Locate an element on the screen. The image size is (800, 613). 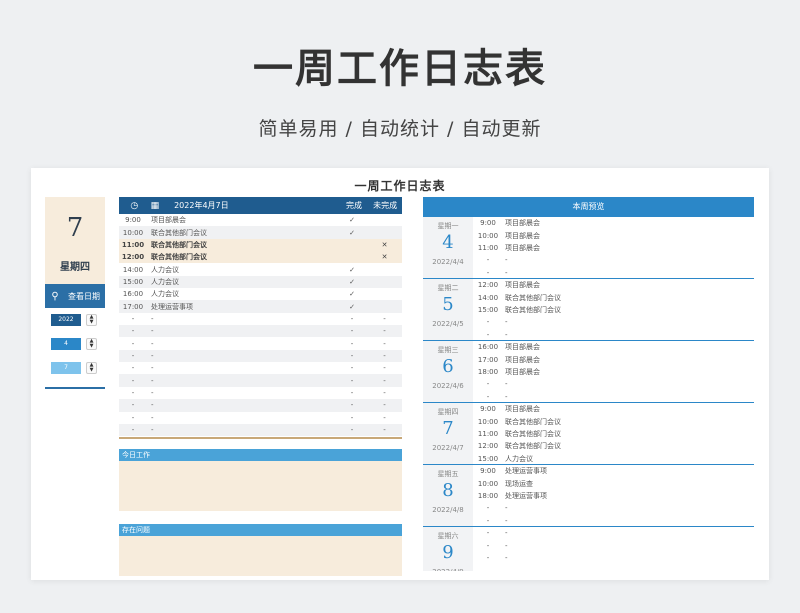
task-name: 联合其他部门会议 is located at coordinates (179, 244).